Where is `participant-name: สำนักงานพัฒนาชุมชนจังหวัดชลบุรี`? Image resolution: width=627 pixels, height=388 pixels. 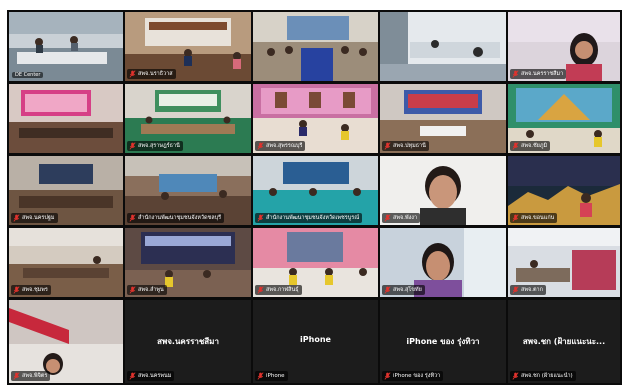 participant-name: สำนักงานพัฒนาชุมชนจังหวัดชลบุรี is located at coordinates (180, 218).